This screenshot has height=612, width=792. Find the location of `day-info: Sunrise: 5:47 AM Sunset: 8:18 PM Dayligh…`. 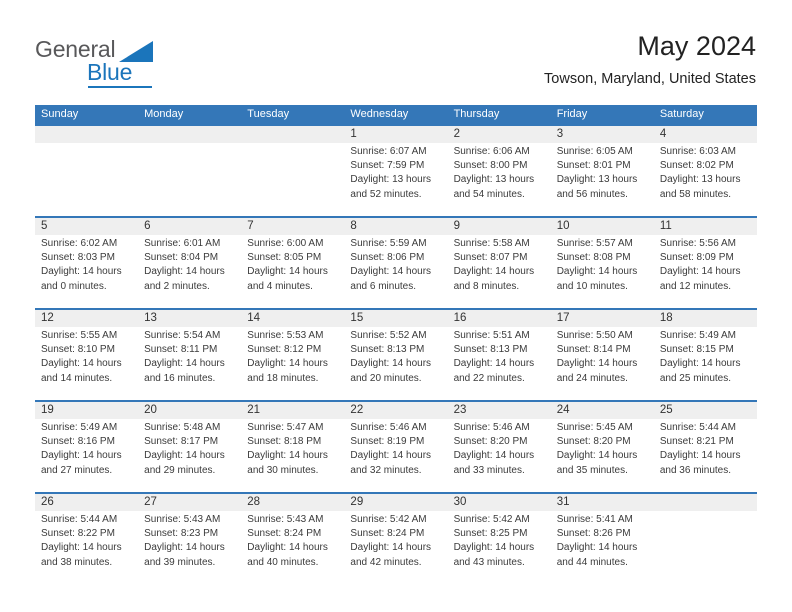

day-info: Sunrise: 5:47 AM Sunset: 8:18 PM Dayligh… is located at coordinates (294, 449).